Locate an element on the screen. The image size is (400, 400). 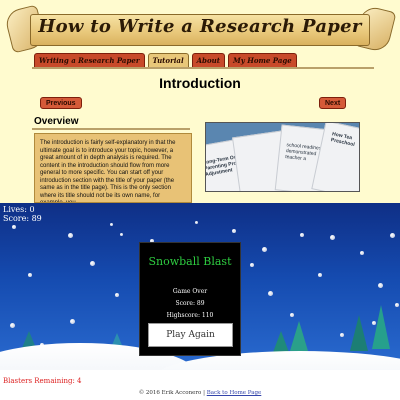
page-footer: © 2016 Erik Acconero | Back to Home Page is located at coordinates (200, 393).